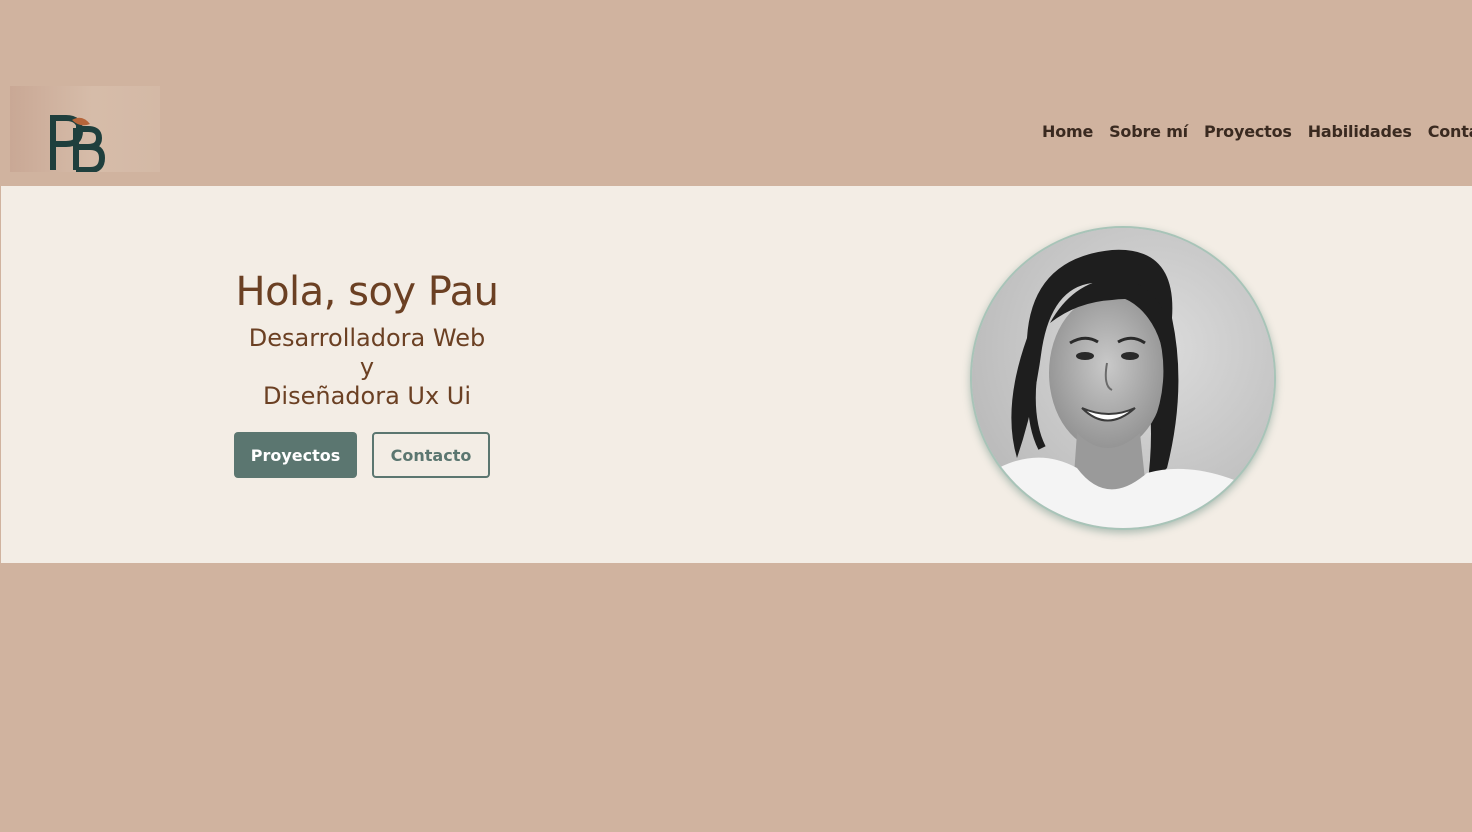 The image size is (1472, 832). I want to click on nav-item-home: Home, so click(1067, 132).